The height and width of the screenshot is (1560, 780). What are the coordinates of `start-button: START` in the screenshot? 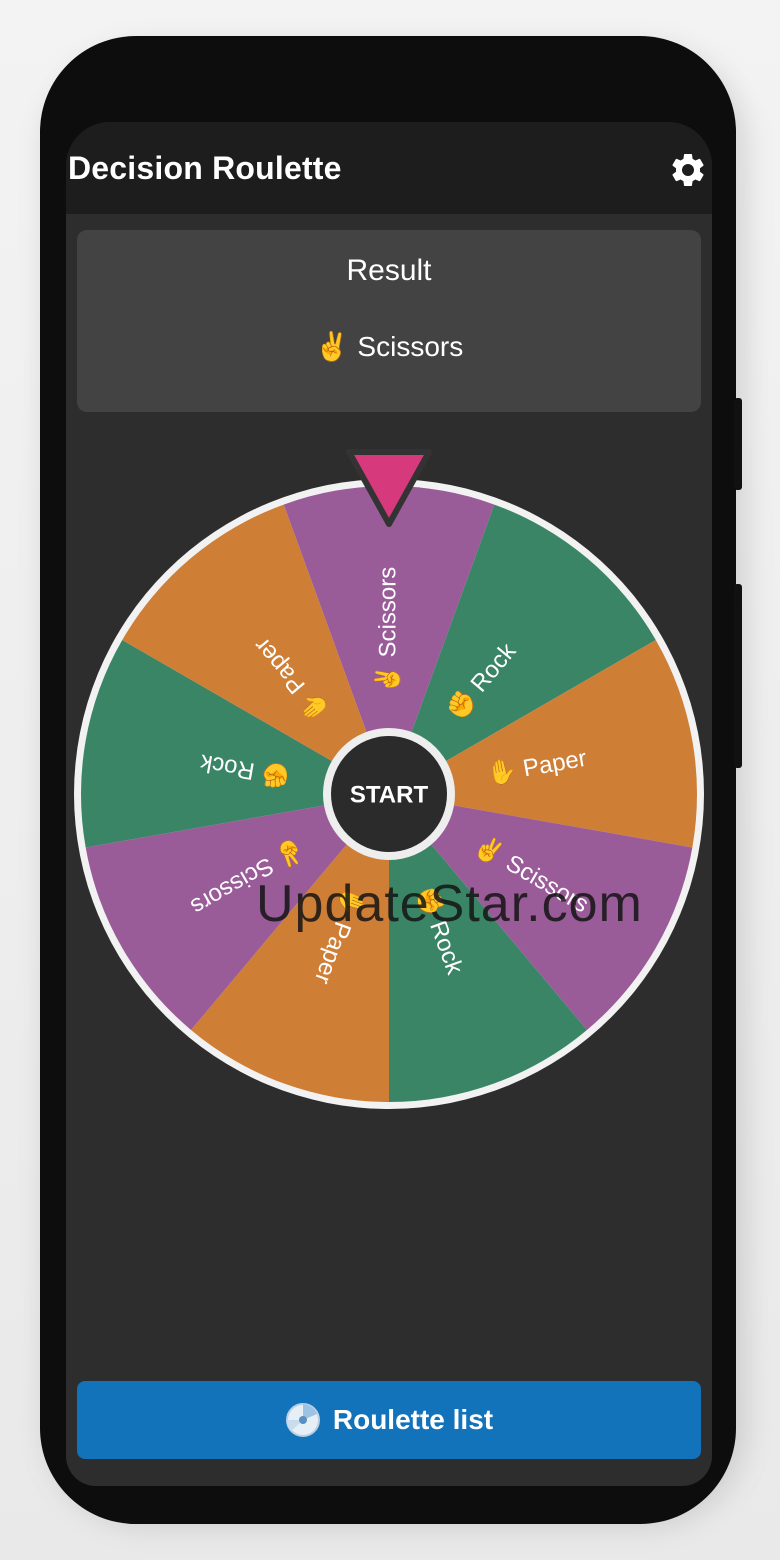 It's located at (389, 794).